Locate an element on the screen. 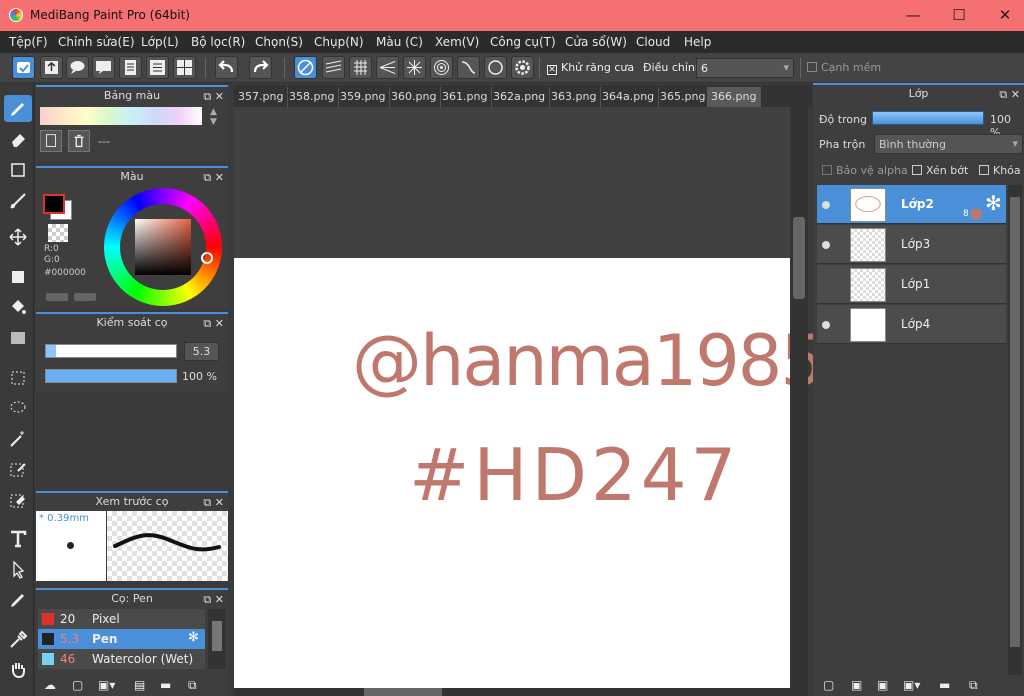  folder-icon: ▬ is located at coordinates (165, 685).